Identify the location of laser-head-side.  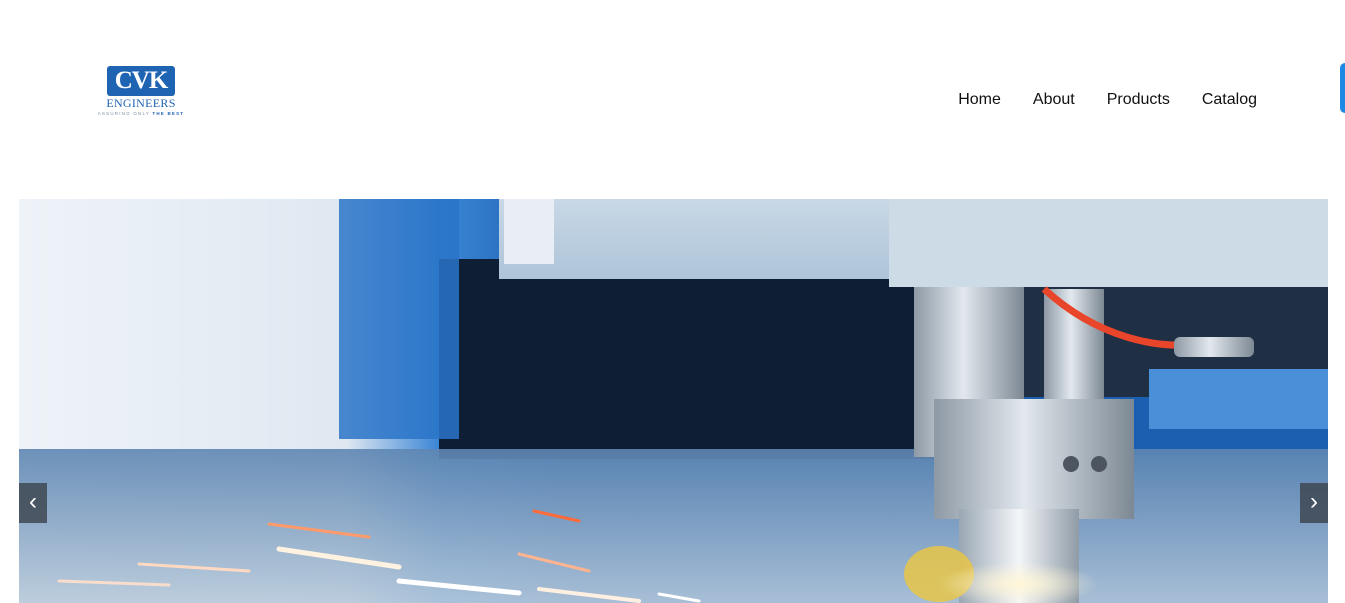
(1074, 349).